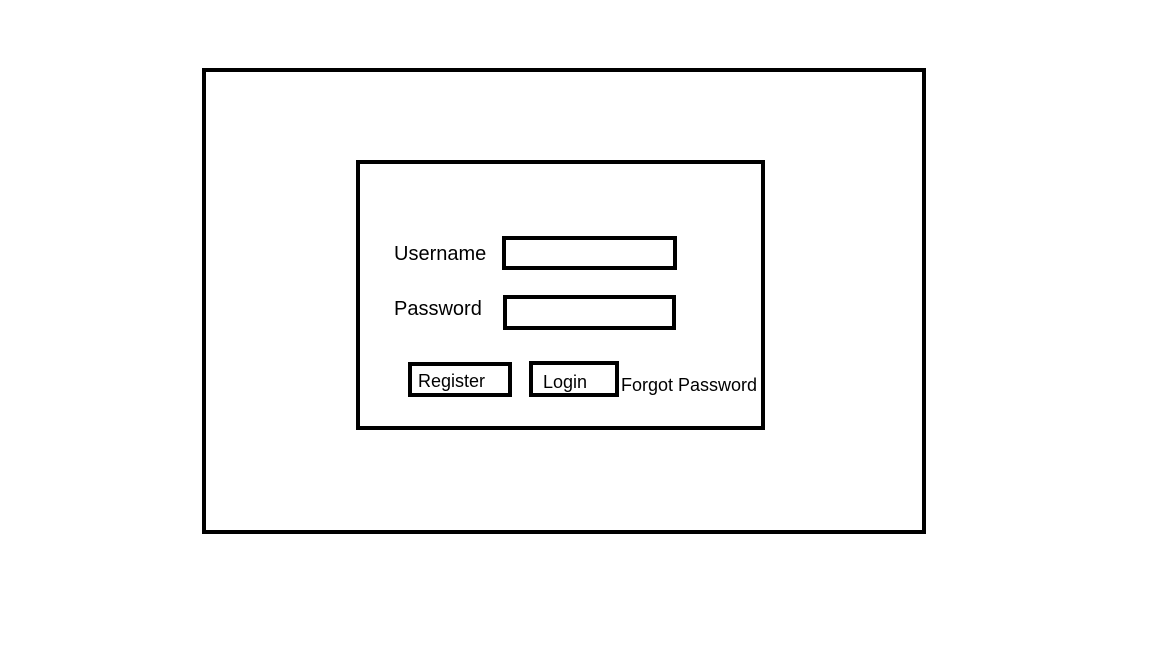 This screenshot has width=1152, height=648. I want to click on login-button: Login, so click(574, 379).